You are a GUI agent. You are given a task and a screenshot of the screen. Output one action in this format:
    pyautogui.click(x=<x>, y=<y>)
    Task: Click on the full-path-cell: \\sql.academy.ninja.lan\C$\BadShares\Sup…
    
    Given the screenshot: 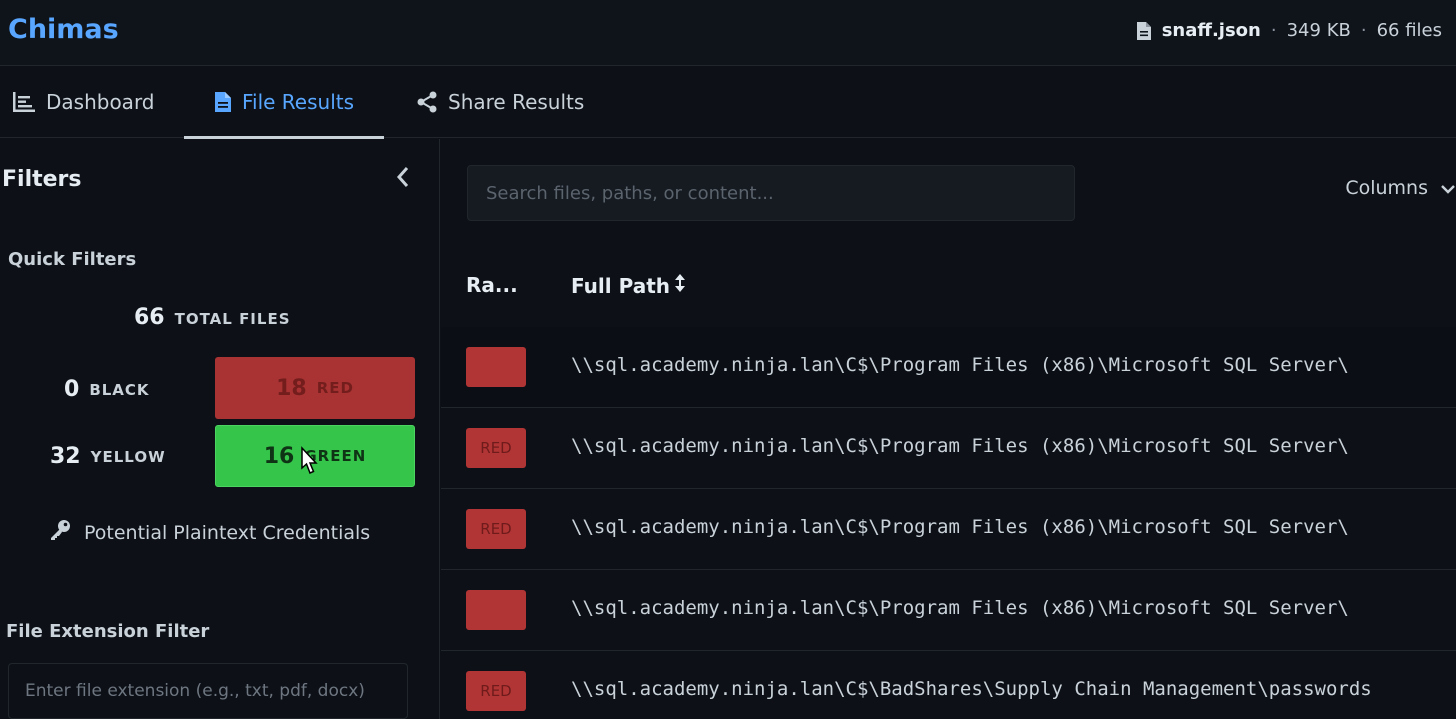 What is the action you would take?
    pyautogui.click(x=971, y=689)
    